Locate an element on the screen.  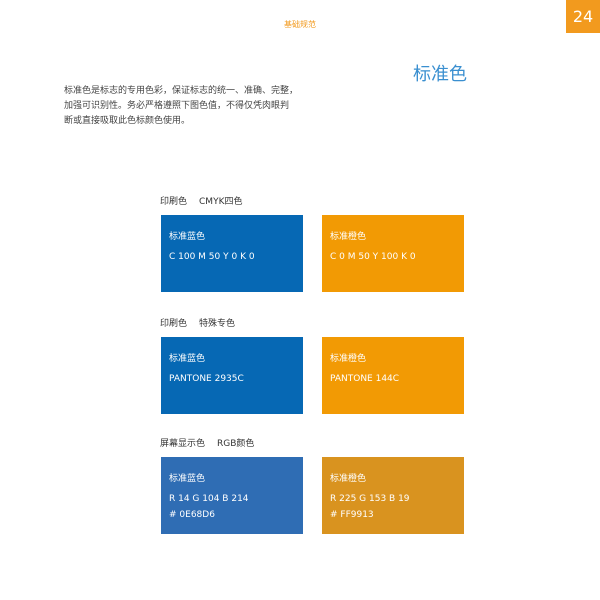
swatch-value: C 0 M 50 Y 100 K 0 is located at coordinates (373, 257).